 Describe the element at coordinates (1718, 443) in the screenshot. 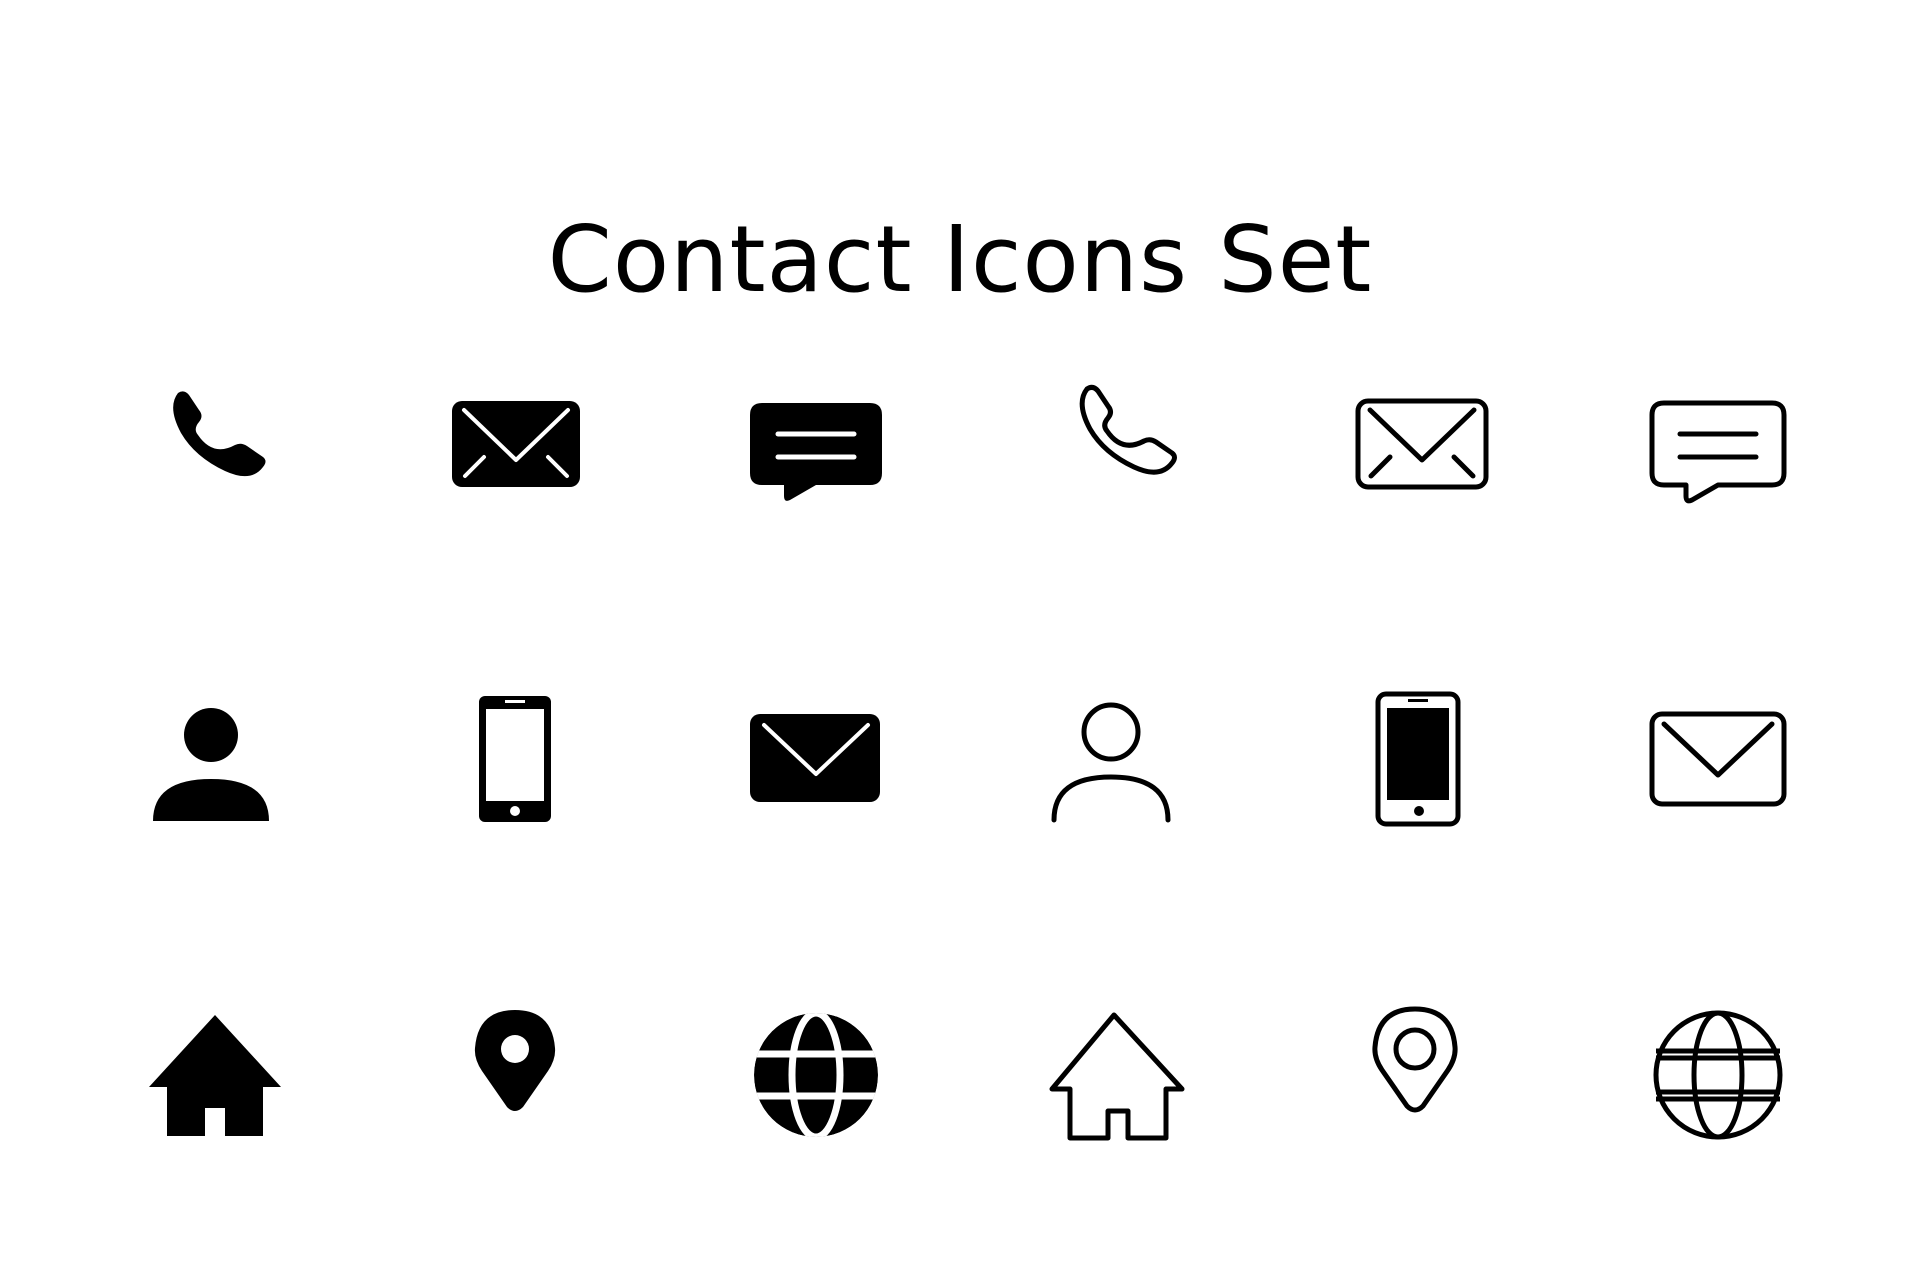

I see `chat-bubble-outline-icon` at that location.